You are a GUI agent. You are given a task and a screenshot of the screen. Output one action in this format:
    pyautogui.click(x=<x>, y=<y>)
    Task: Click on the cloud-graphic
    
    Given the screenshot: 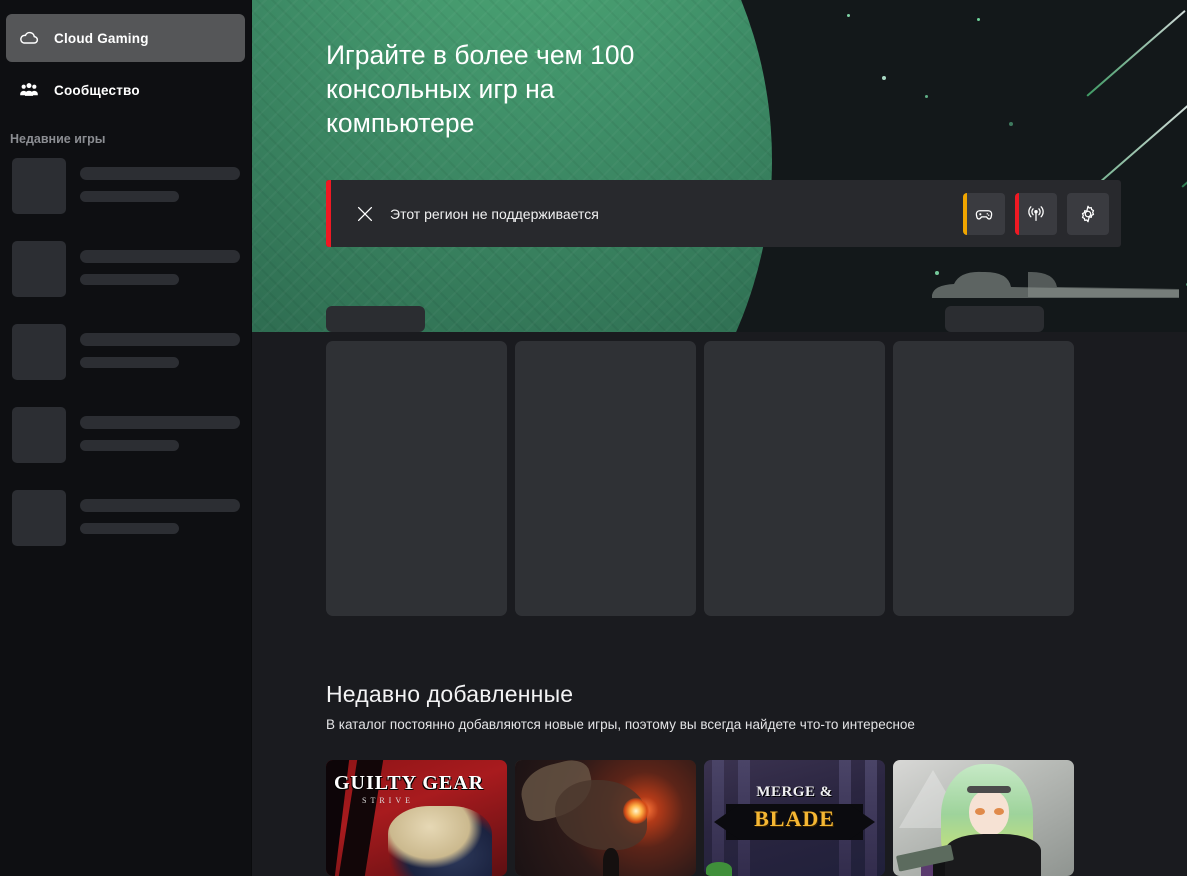 What is the action you would take?
    pyautogui.click(x=1055, y=284)
    